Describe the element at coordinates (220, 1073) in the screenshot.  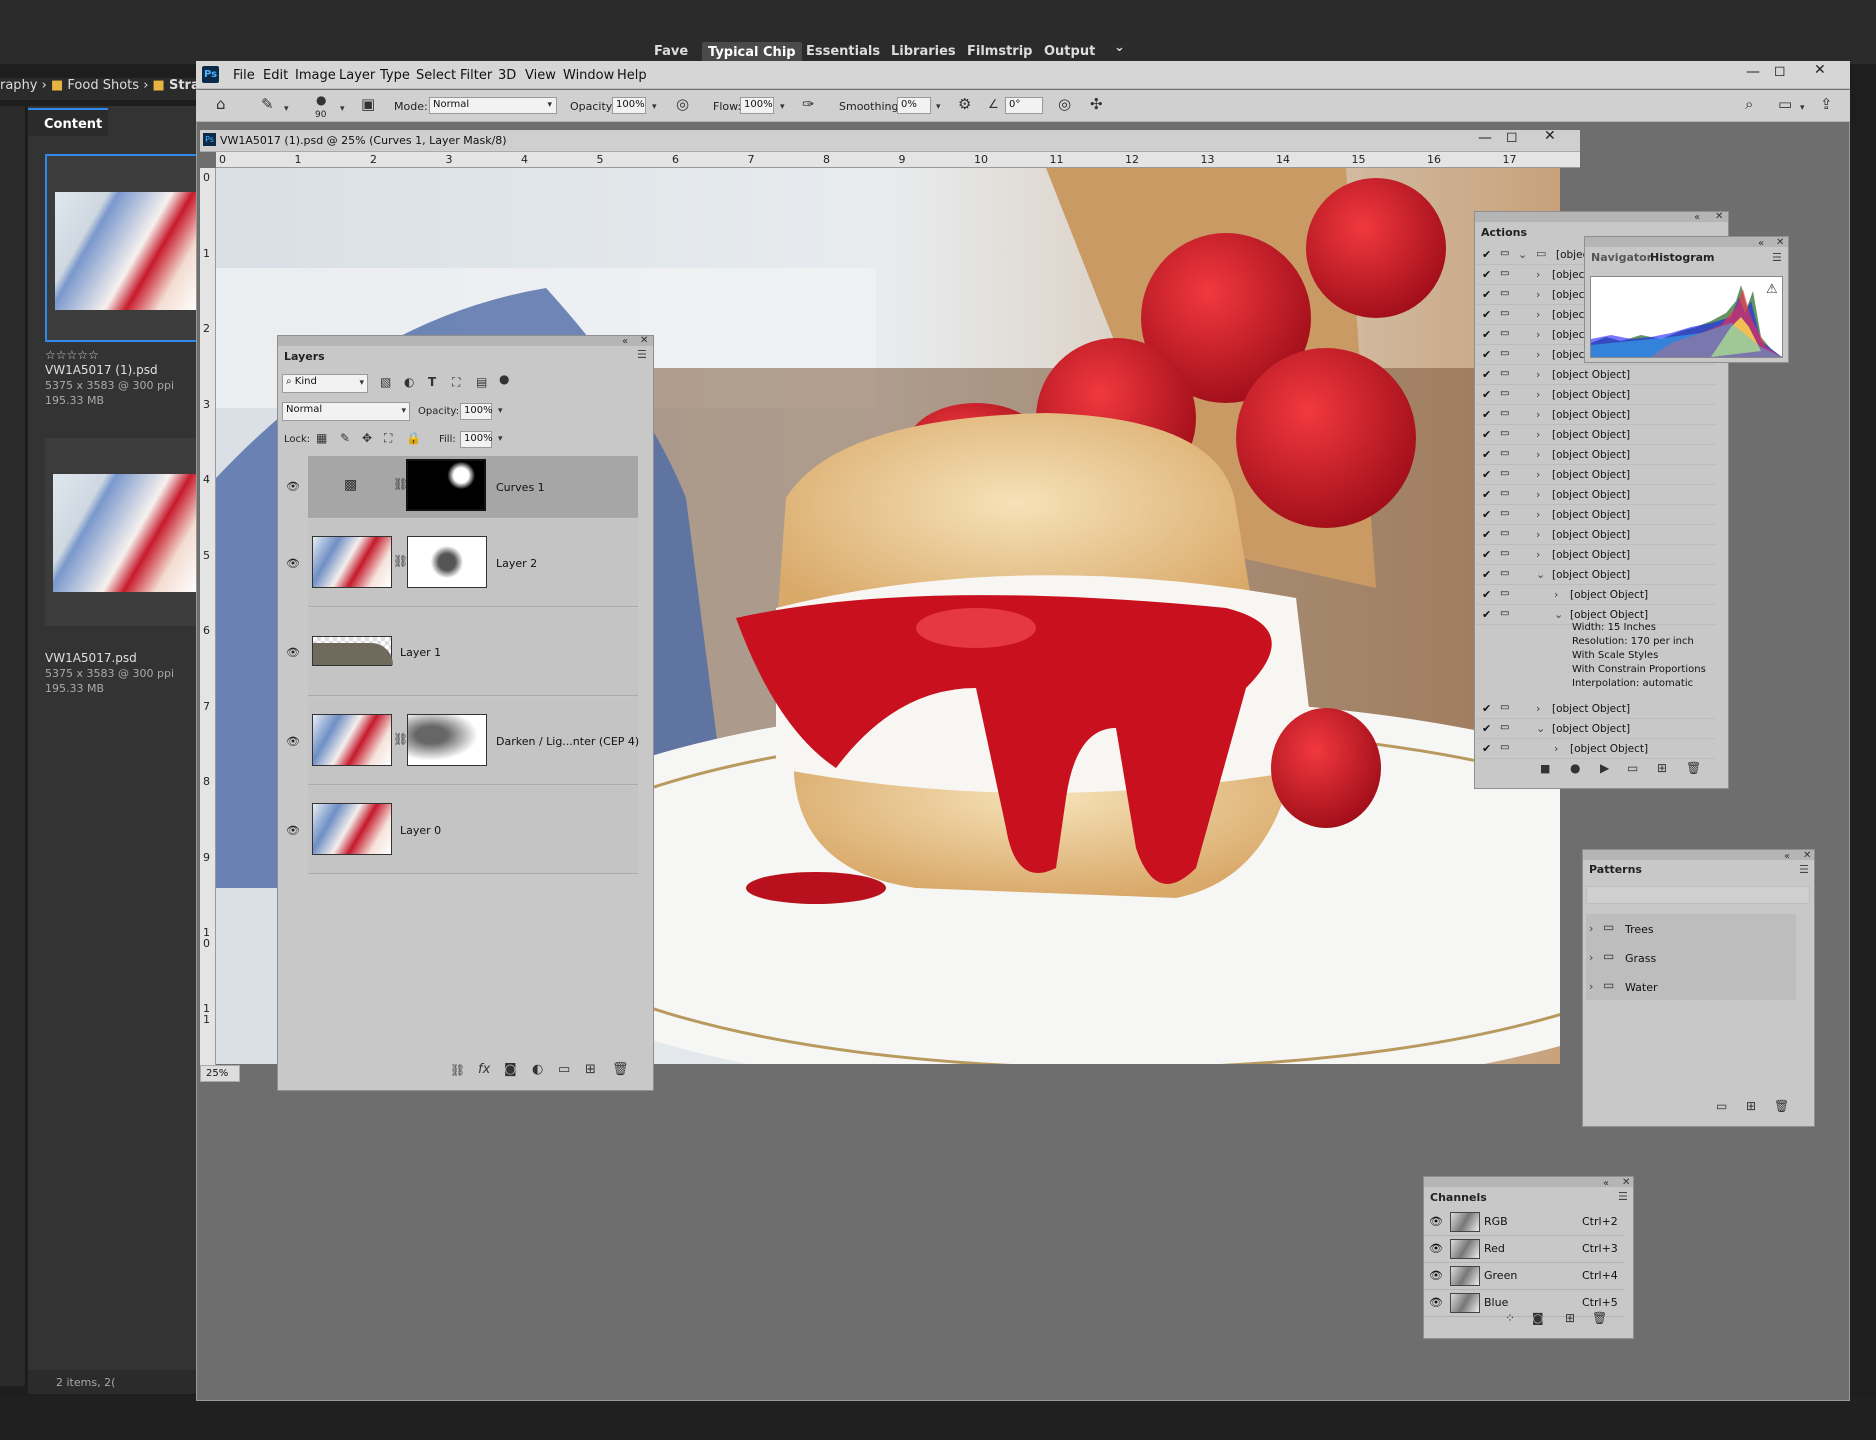
I see `zoom-level: 25%` at that location.